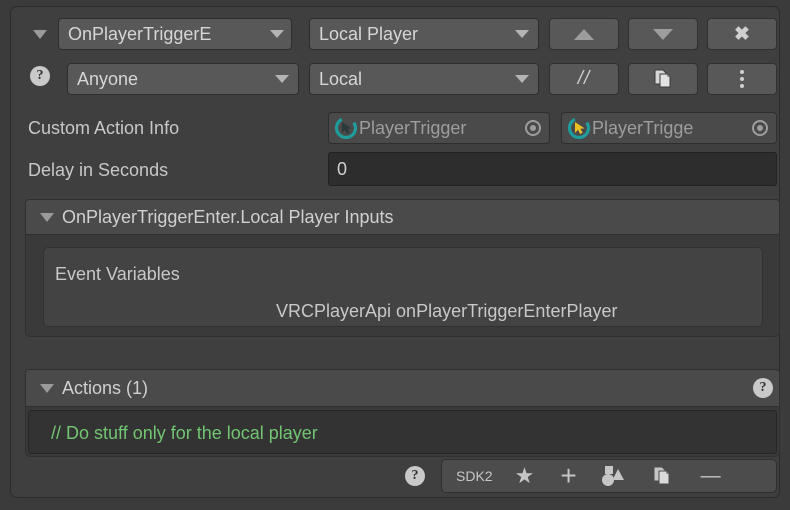 This screenshot has width=790, height=510. I want to click on move-up-button, so click(584, 34).